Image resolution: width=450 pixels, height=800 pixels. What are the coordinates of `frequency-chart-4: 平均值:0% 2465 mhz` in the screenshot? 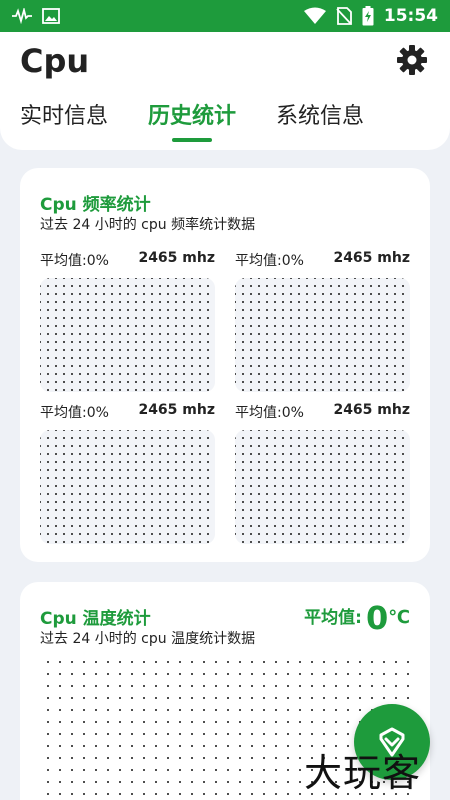 It's located at (322, 473).